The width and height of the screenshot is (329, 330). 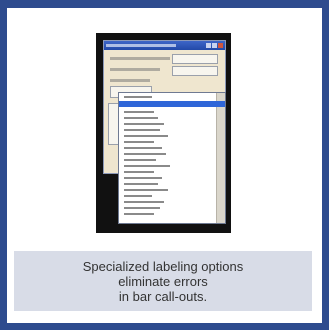 I want to click on caption-line-2: eliminate errors, so click(x=163, y=281).